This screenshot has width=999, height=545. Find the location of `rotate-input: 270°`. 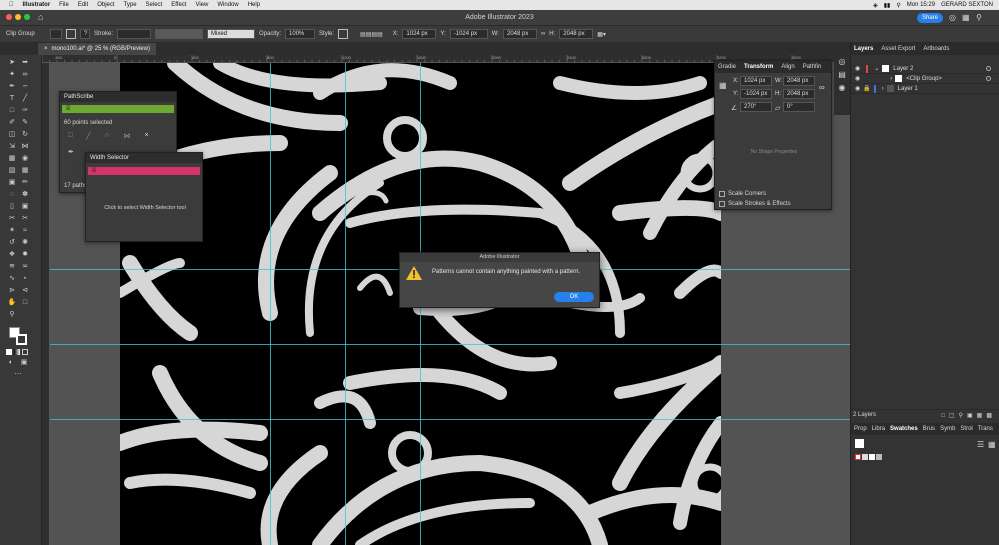

rotate-input: 270° is located at coordinates (756, 107).